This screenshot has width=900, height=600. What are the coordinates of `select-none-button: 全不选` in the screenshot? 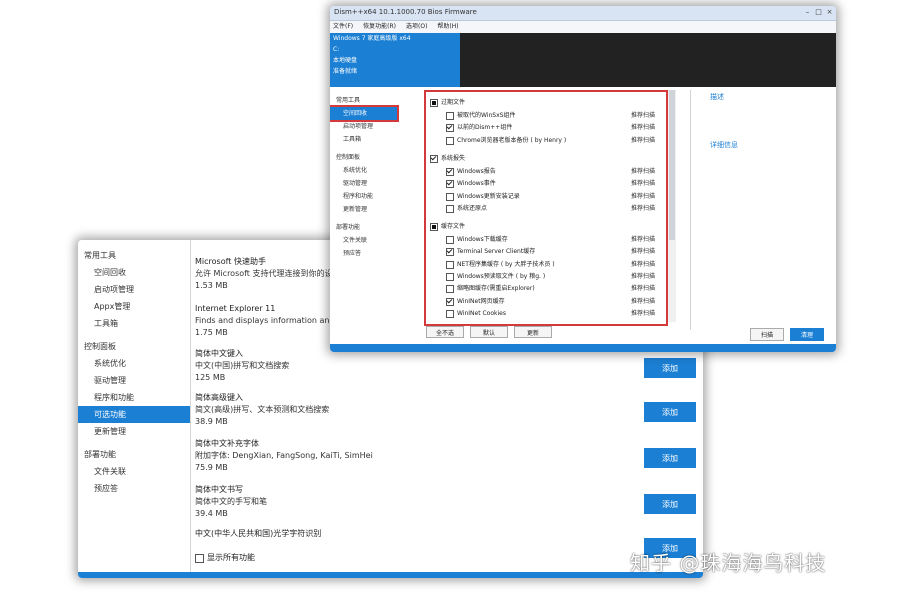 It's located at (445, 332).